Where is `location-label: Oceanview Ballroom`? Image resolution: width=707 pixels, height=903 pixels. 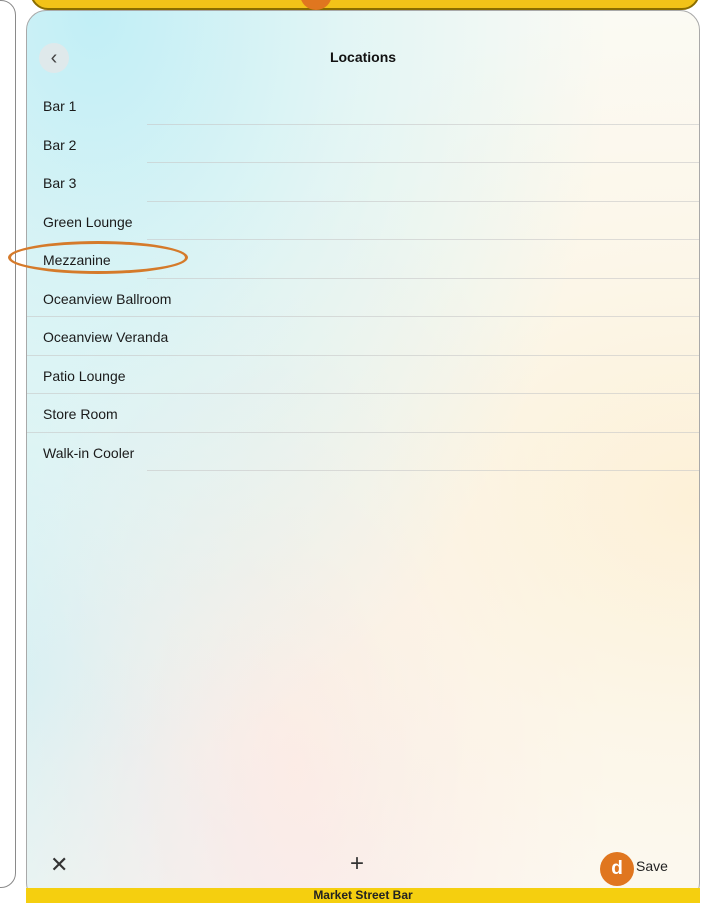
location-label: Oceanview Ballroom is located at coordinates (107, 298).